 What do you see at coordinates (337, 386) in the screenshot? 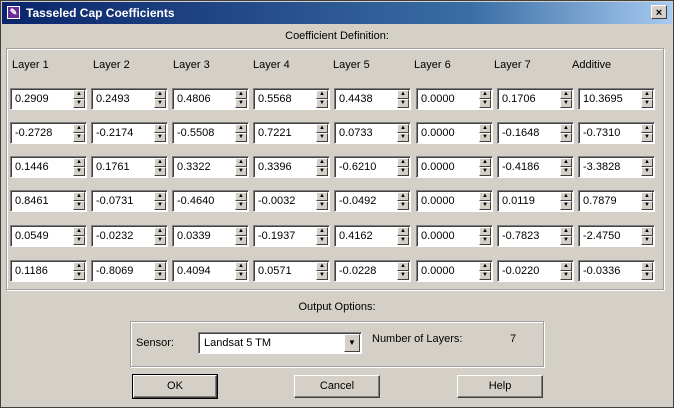
I see `cancel-button: Cancel` at bounding box center [337, 386].